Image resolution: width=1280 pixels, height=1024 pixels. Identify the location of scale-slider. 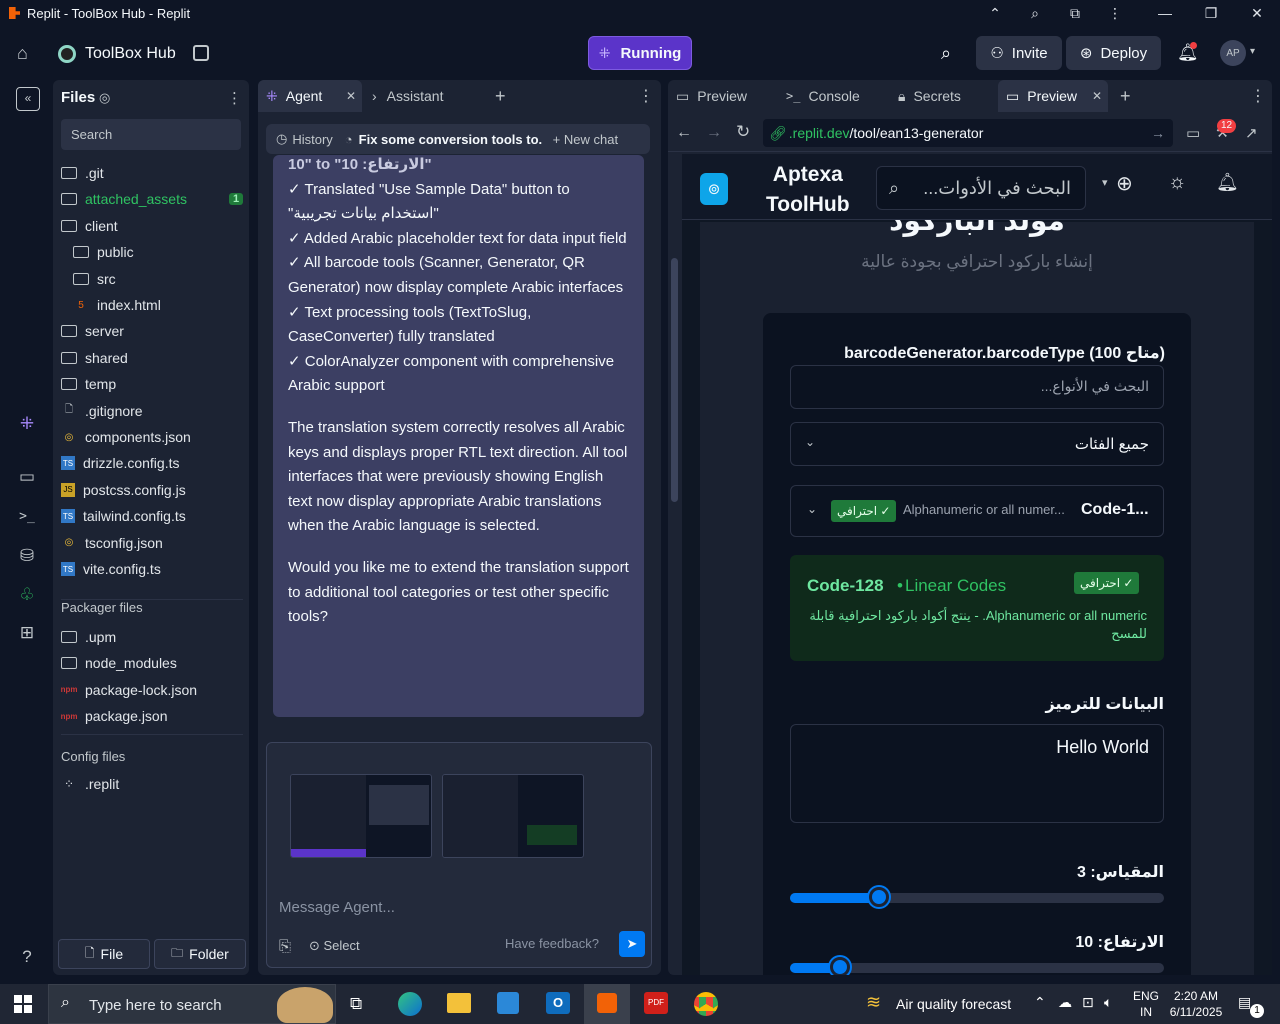
(977, 897).